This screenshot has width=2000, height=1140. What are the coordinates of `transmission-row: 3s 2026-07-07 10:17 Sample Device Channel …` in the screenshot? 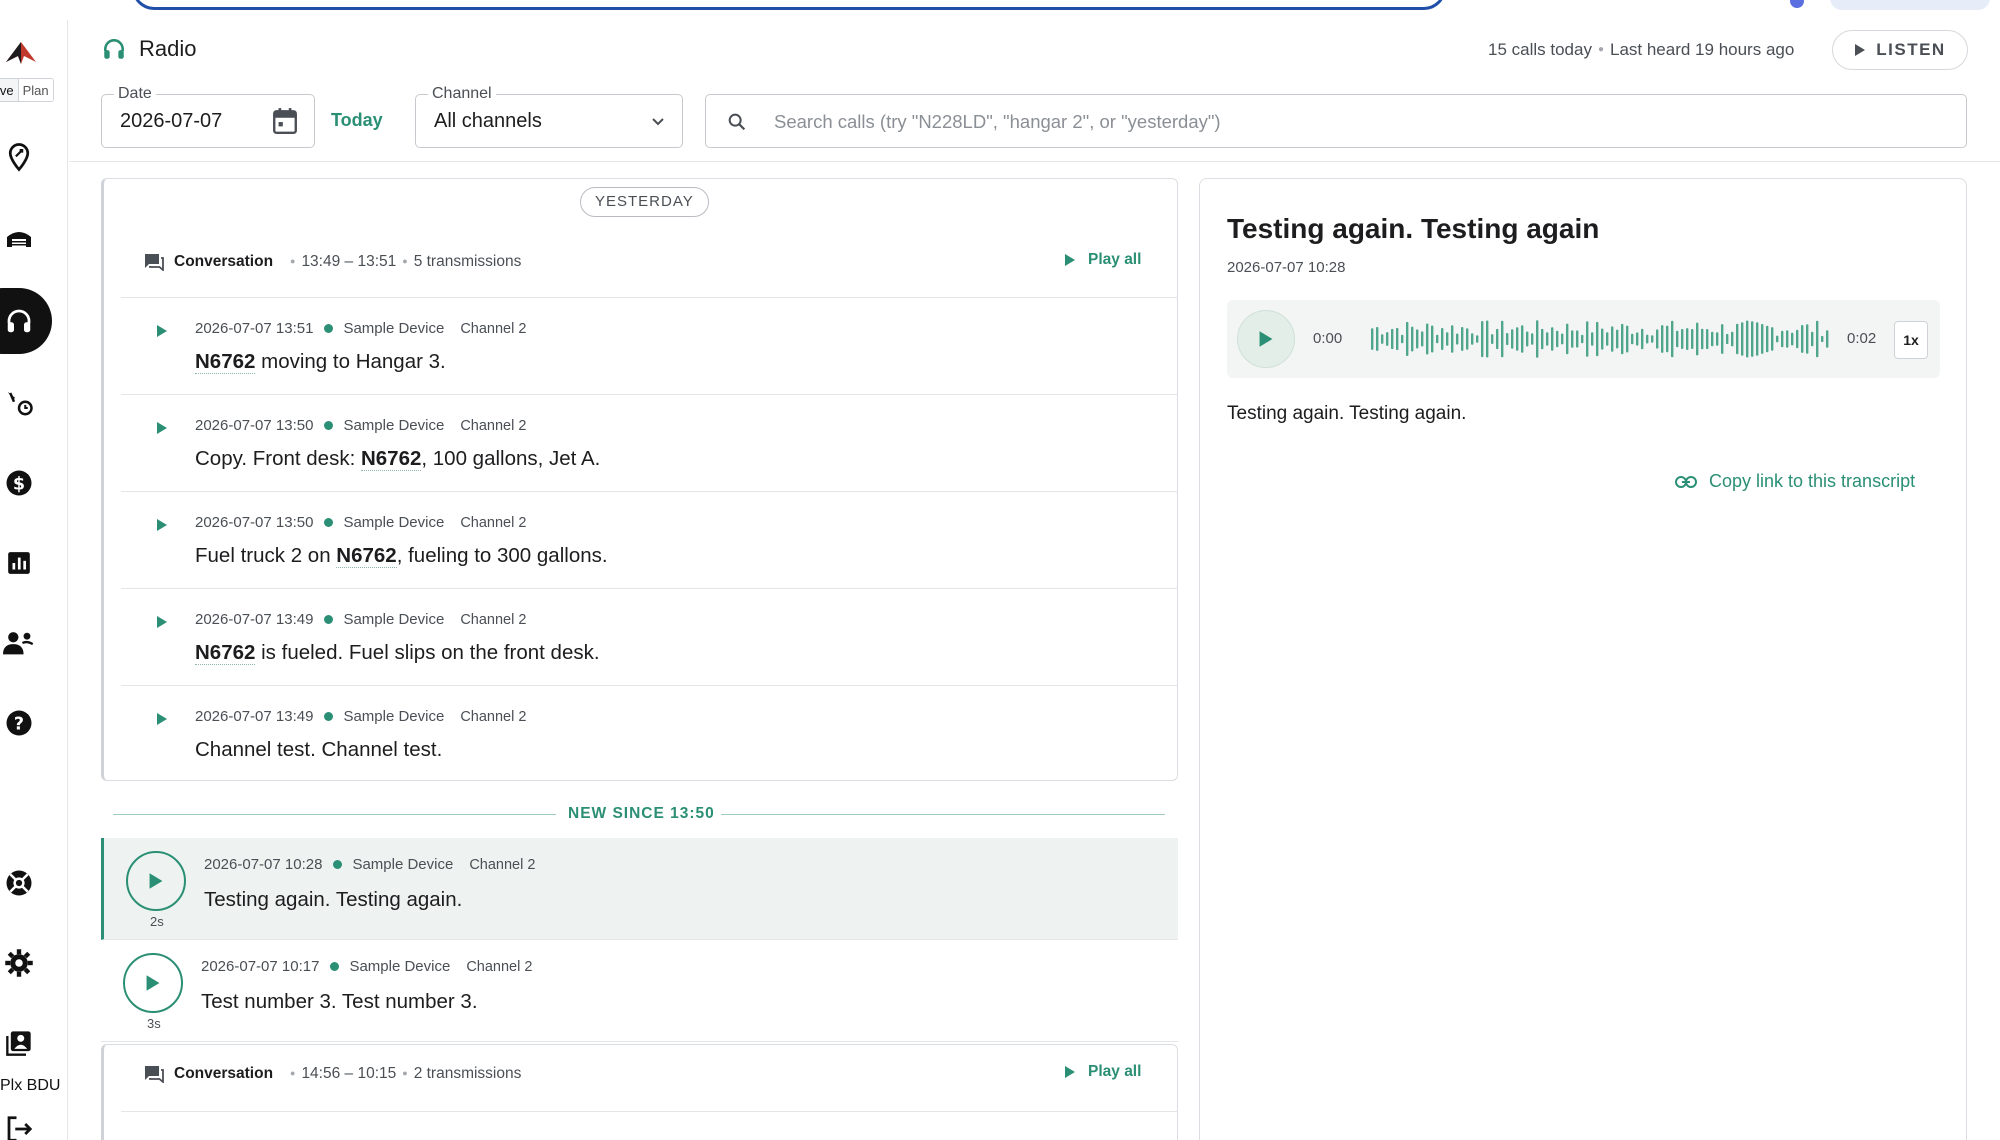 It's located at (639, 991).